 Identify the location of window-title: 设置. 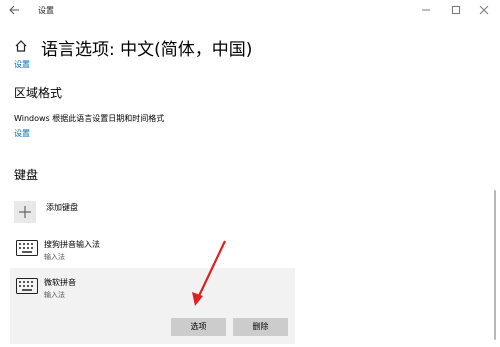
(46, 10).